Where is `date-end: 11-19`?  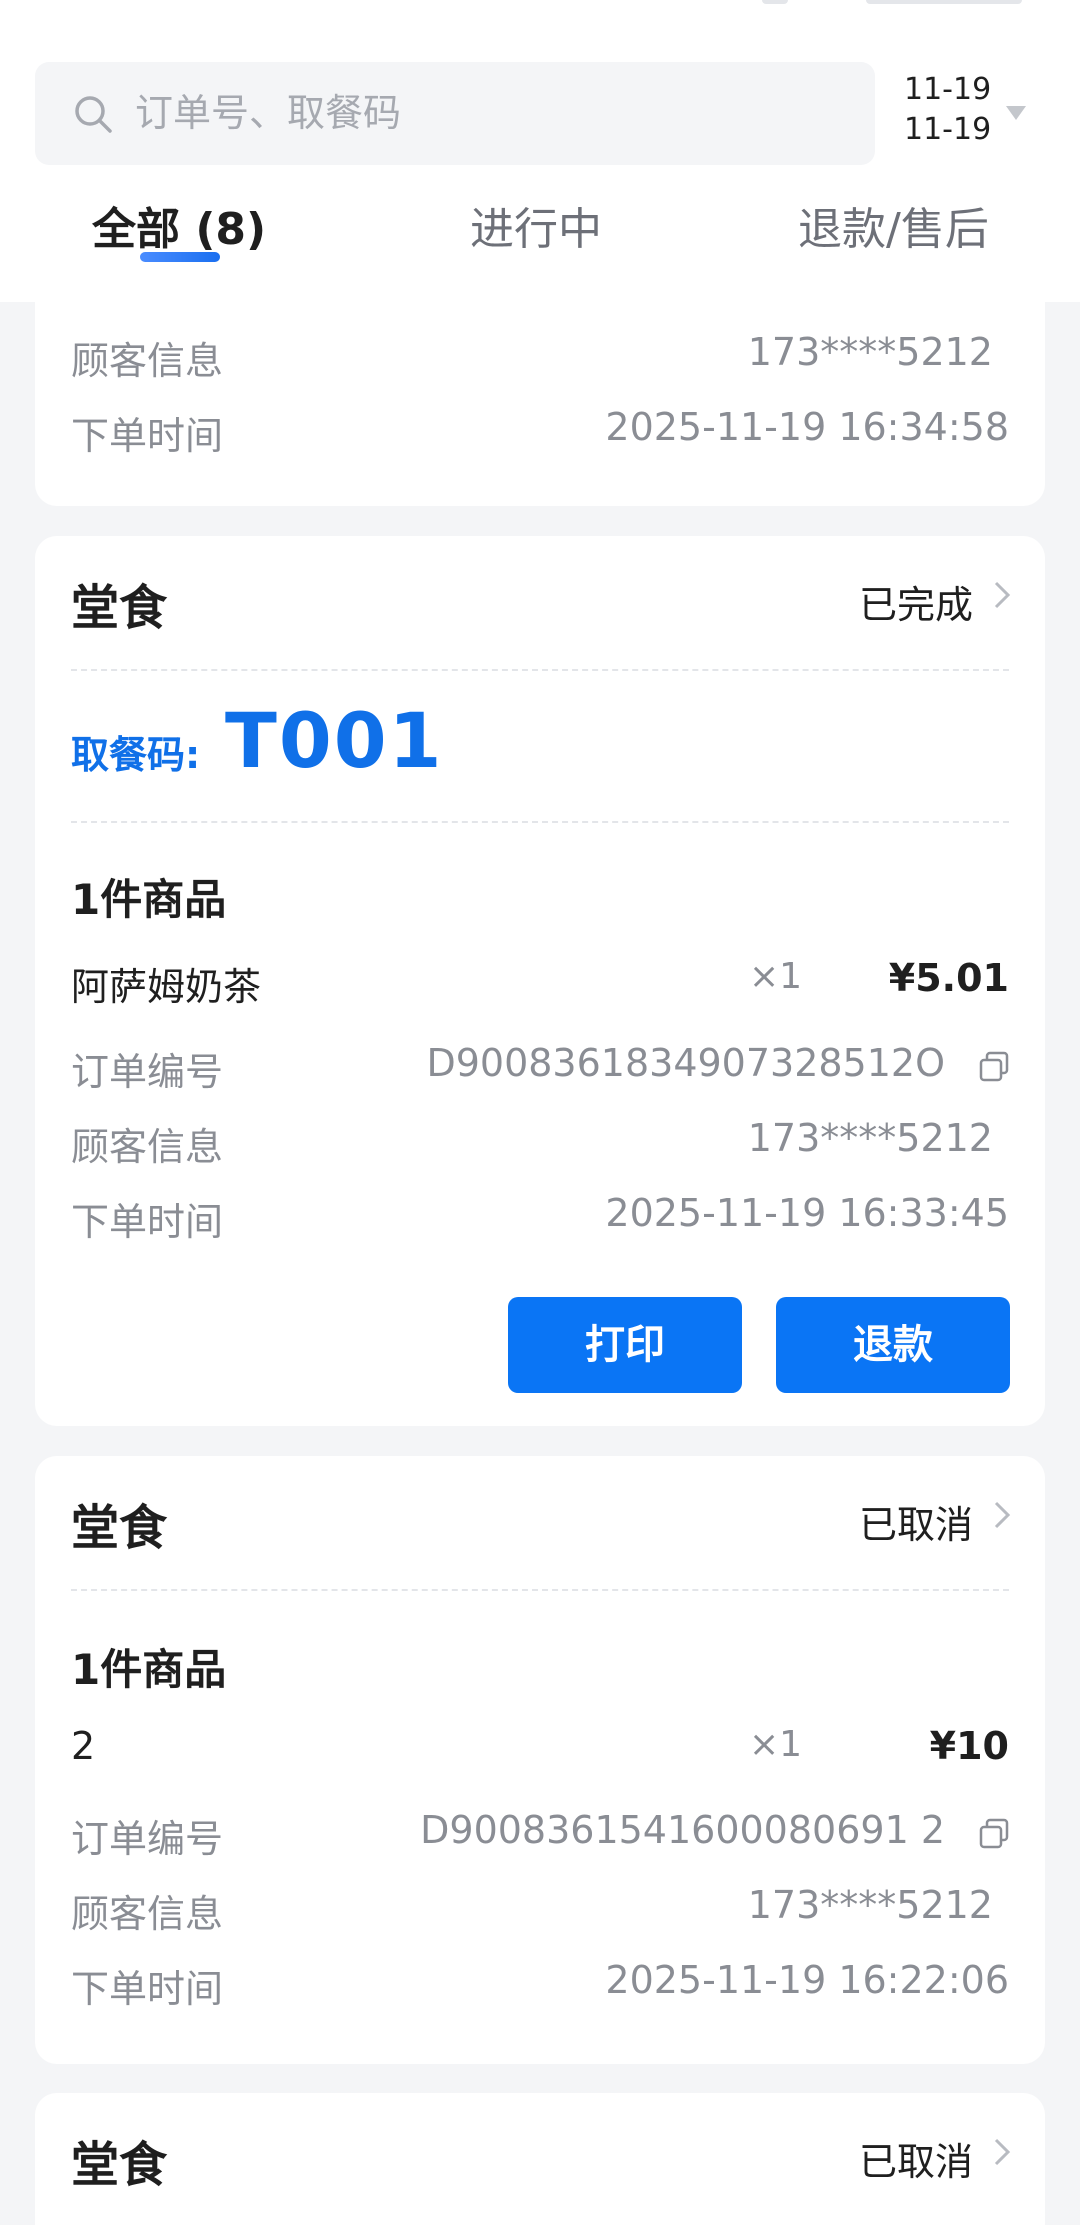
date-end: 11-19 is located at coordinates (948, 129).